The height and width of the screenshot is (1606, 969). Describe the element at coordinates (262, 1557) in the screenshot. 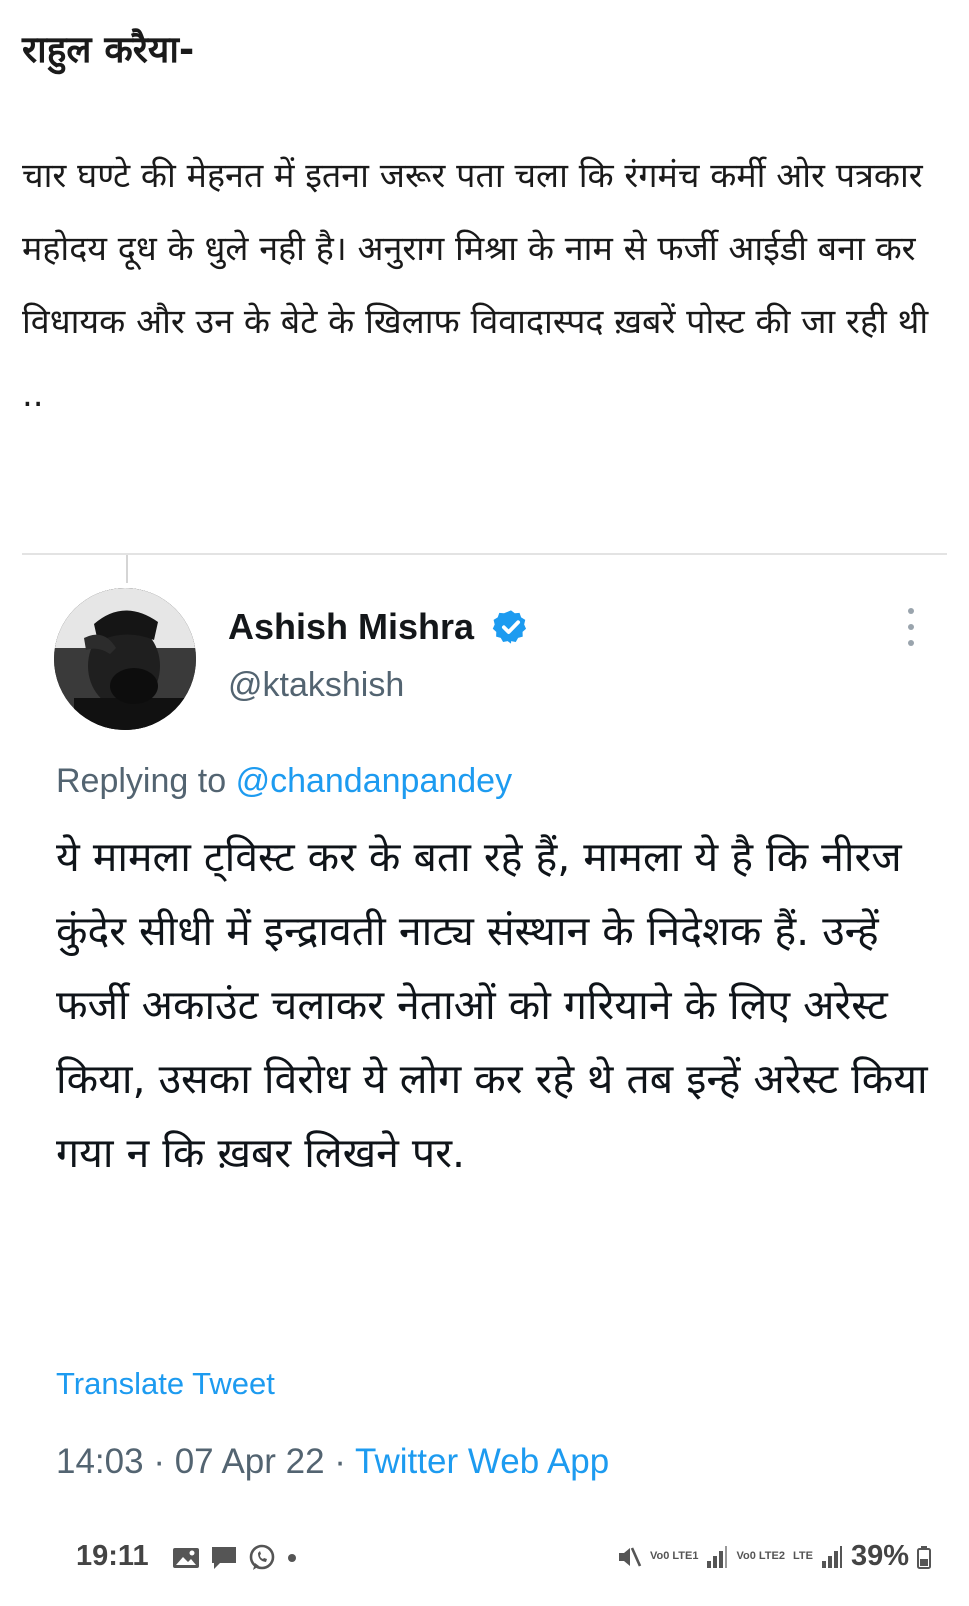

I see `whatsapp-icon` at that location.